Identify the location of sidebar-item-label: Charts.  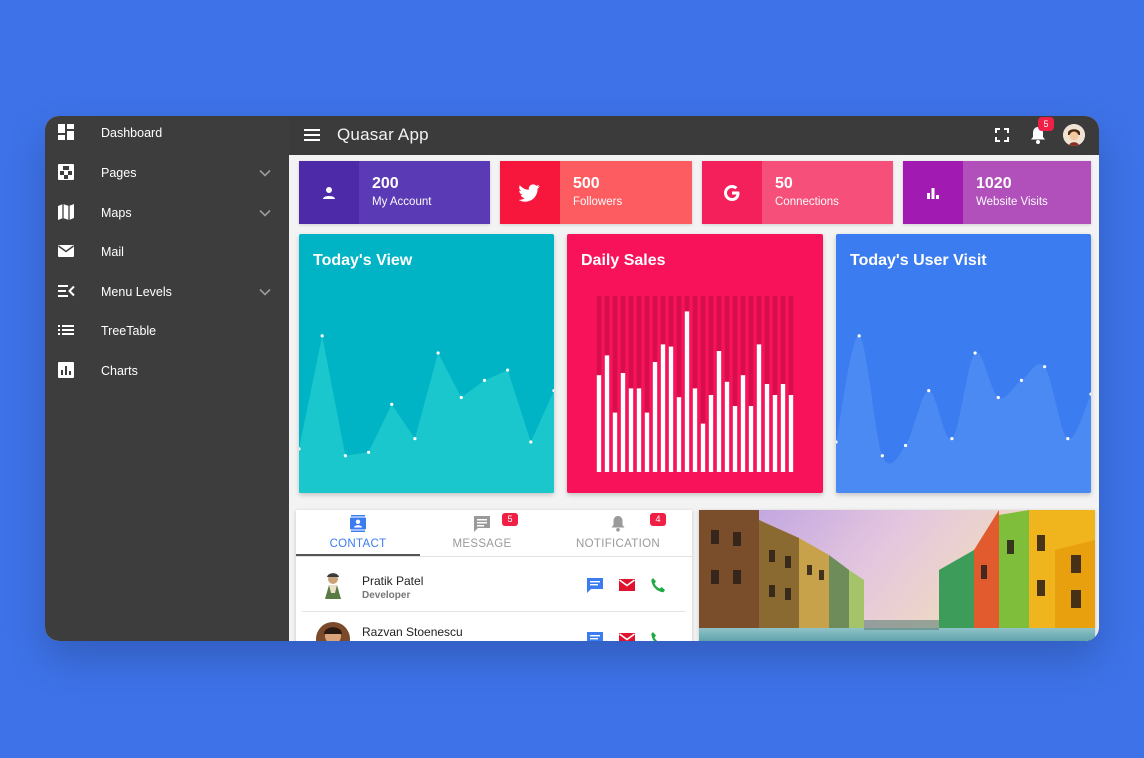
(119, 371).